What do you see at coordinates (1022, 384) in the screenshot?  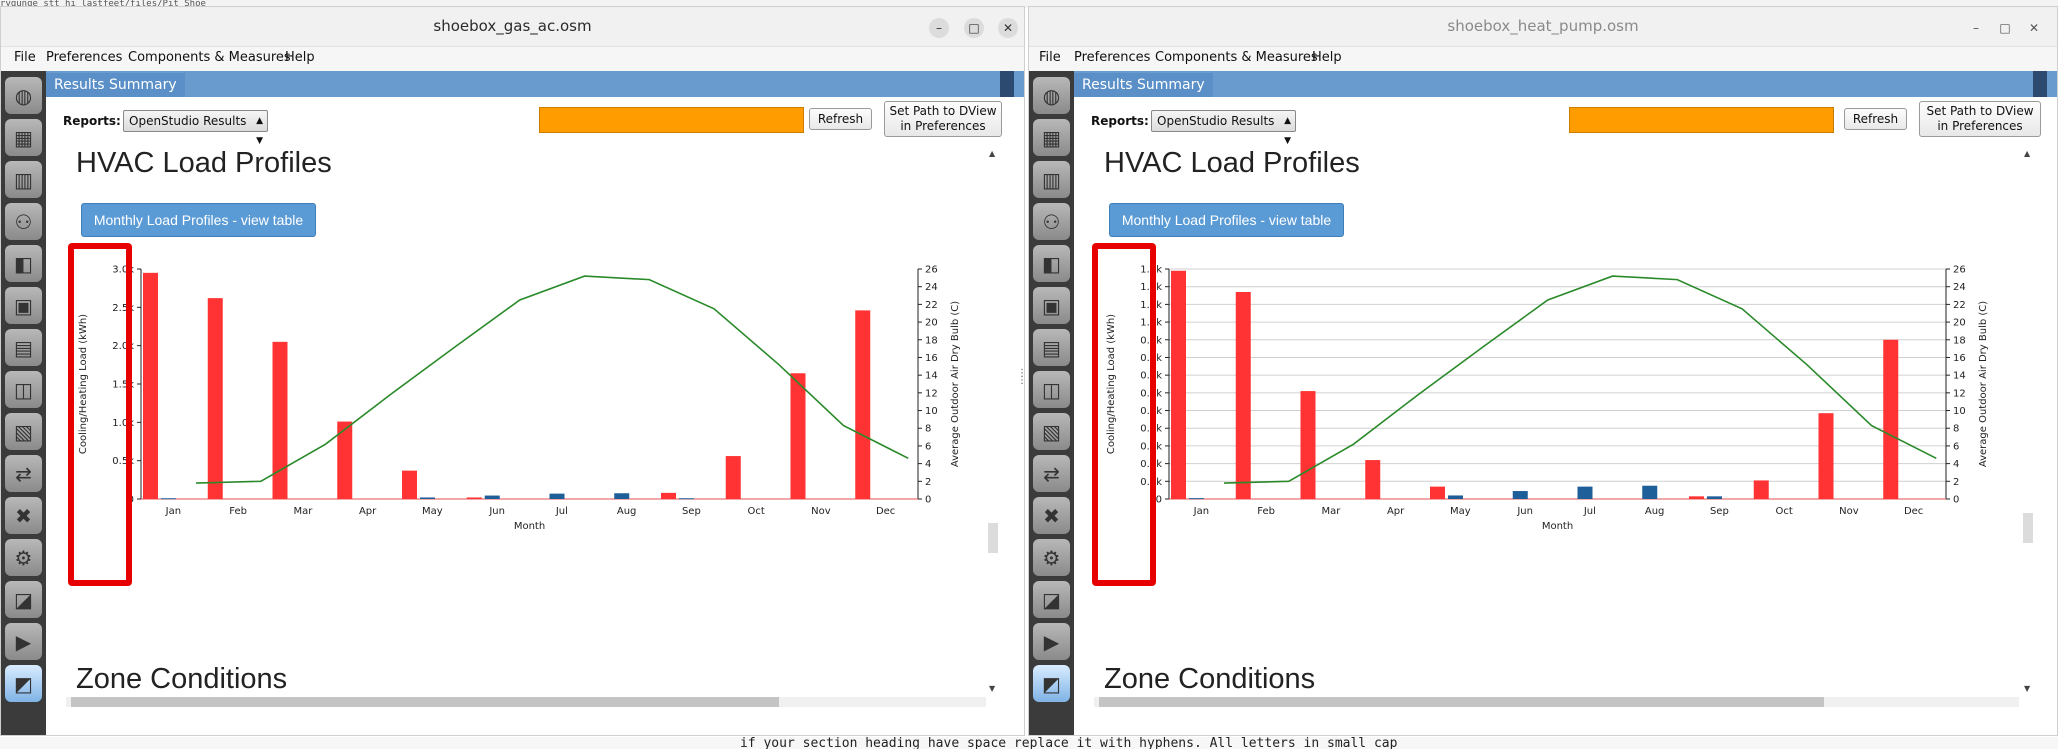 I see `window-splitter-handle: ⋮ ⋮` at bounding box center [1022, 384].